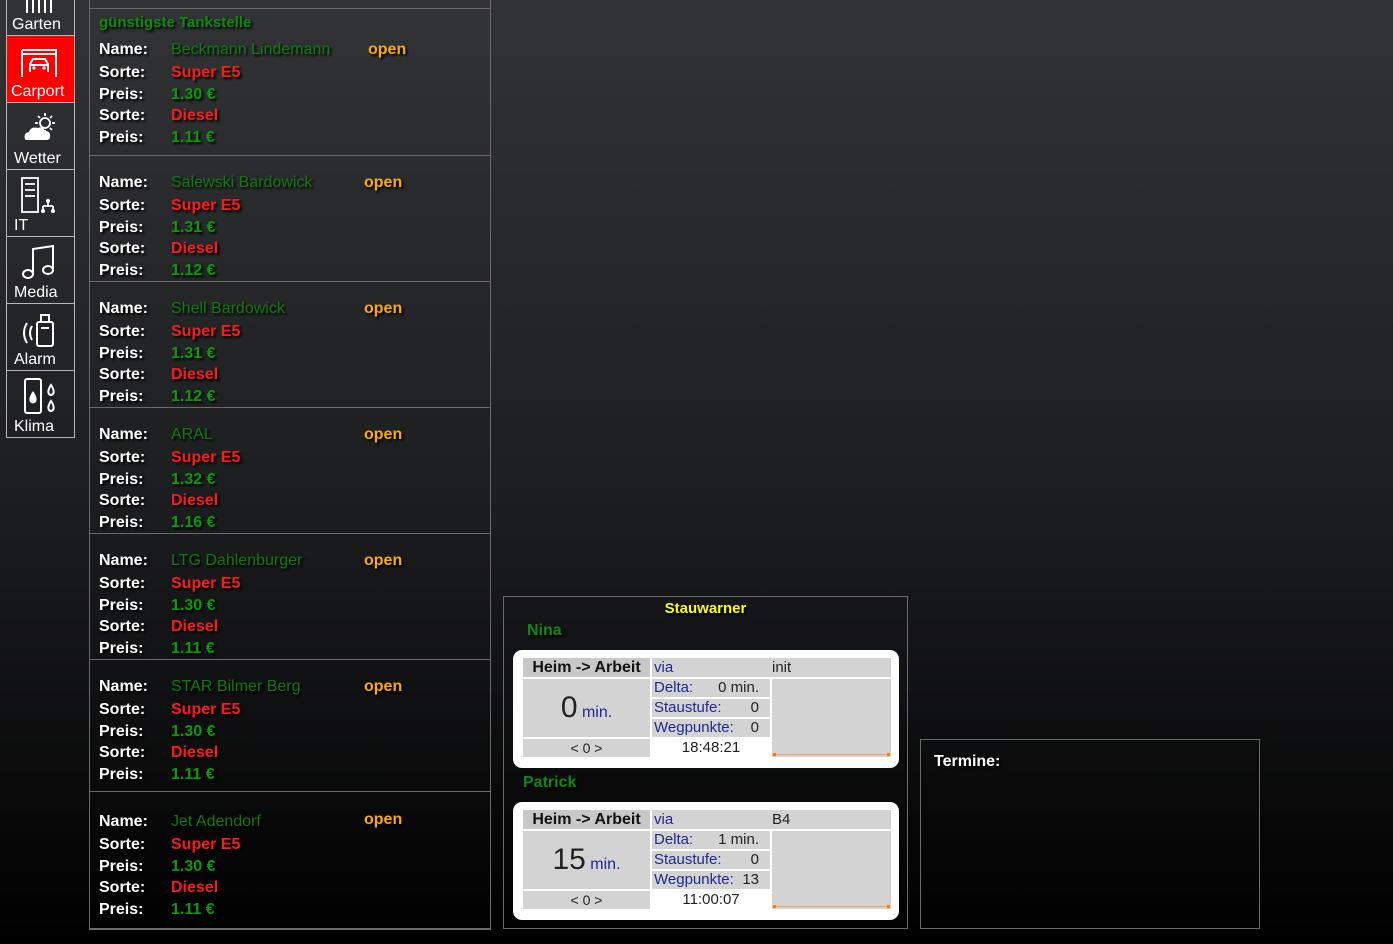 The height and width of the screenshot is (944, 1393). Describe the element at coordinates (39, 63) in the screenshot. I see `carport-garage-icon` at that location.